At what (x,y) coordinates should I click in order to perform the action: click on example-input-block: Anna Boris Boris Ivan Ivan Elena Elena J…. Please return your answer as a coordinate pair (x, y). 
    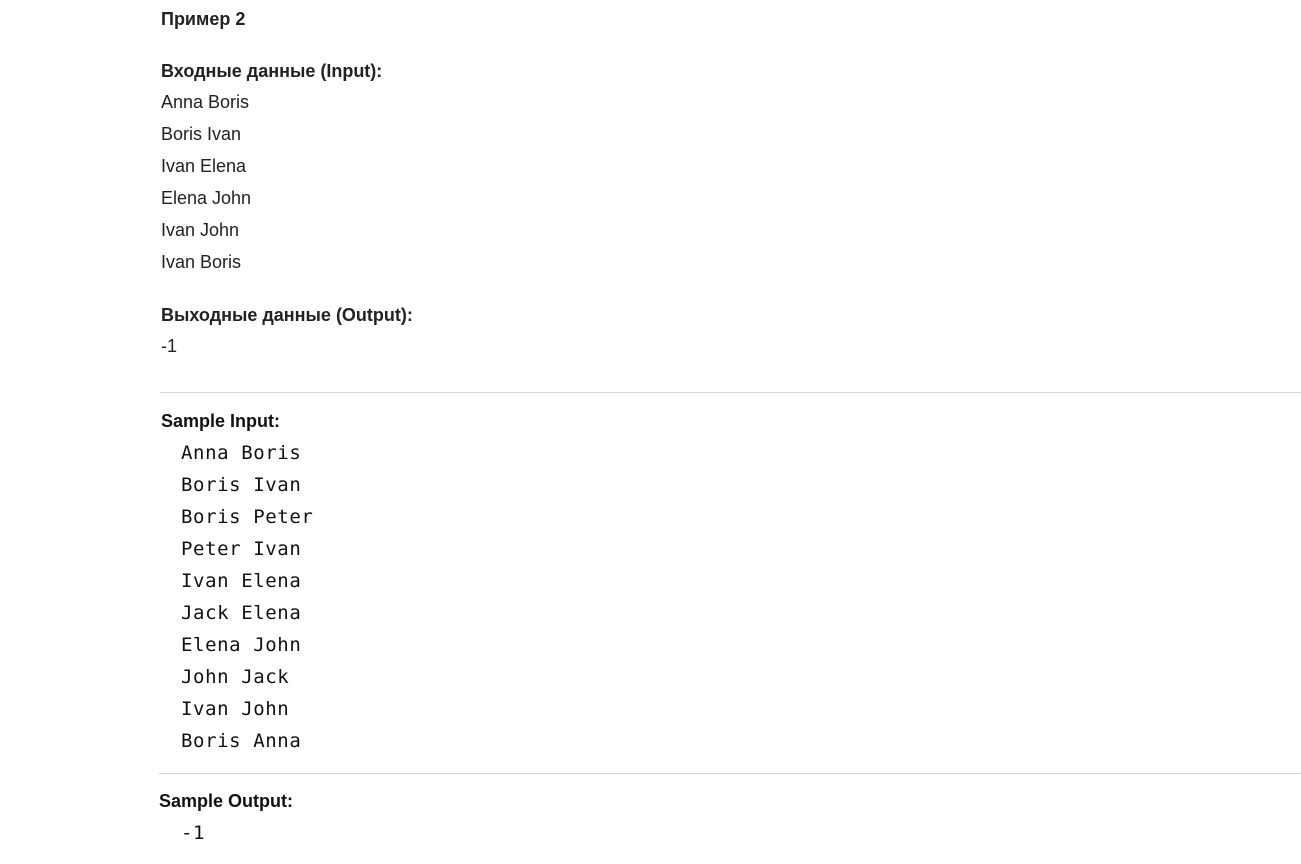
    Looking at the image, I should click on (206, 182).